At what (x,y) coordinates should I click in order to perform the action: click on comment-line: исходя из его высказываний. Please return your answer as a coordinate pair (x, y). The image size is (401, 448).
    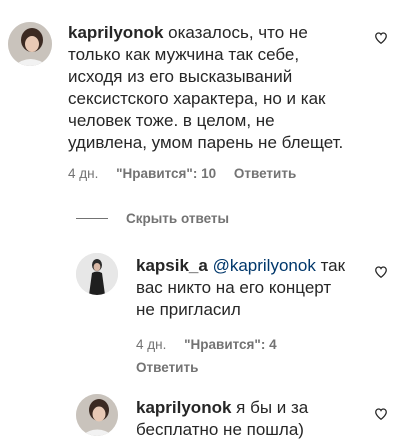
    Looking at the image, I should click on (180, 76).